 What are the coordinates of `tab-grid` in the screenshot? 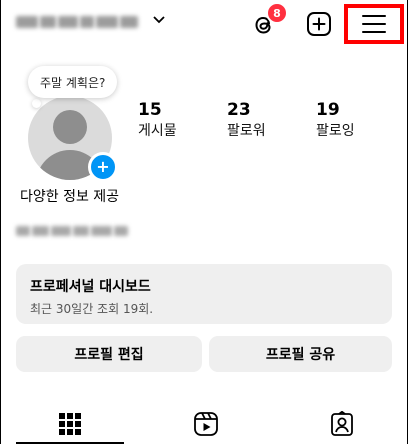 It's located at (70, 424).